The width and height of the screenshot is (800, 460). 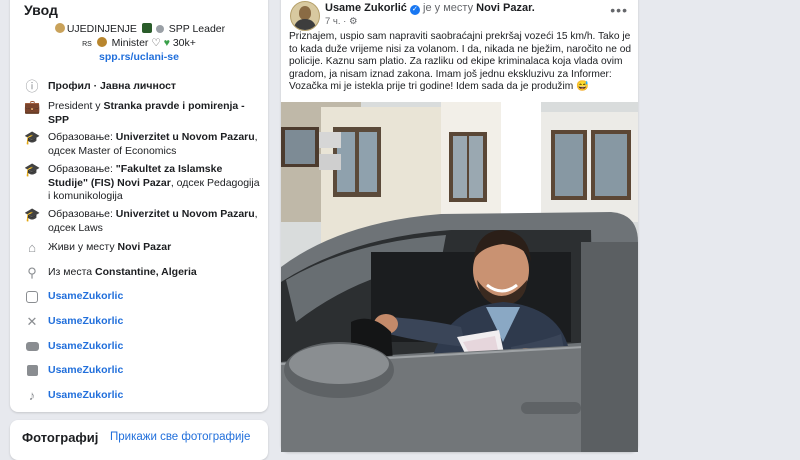 I want to click on row-text: Живи у месту, so click(x=83, y=247).